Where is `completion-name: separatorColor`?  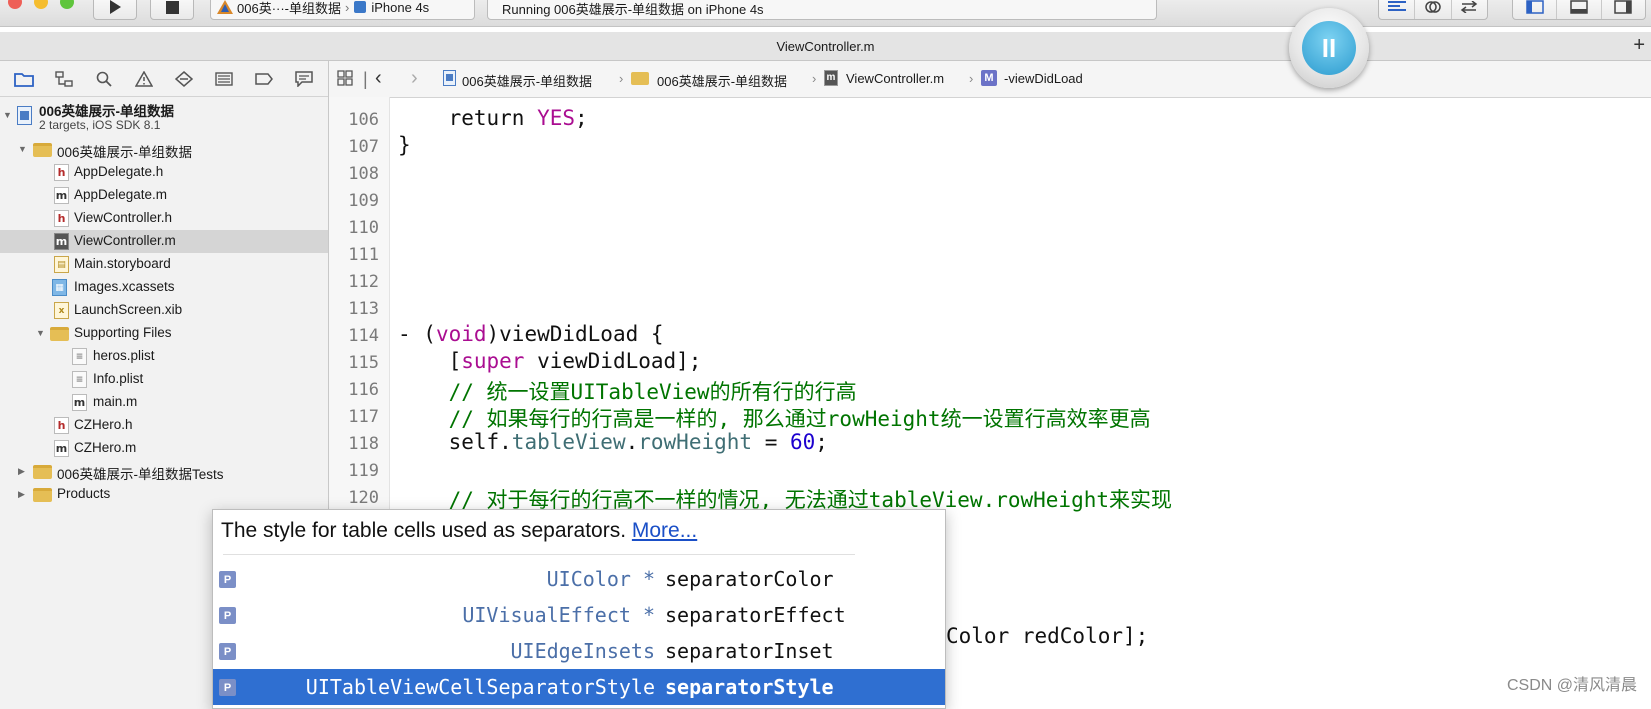
completion-name: separatorColor is located at coordinates (749, 579).